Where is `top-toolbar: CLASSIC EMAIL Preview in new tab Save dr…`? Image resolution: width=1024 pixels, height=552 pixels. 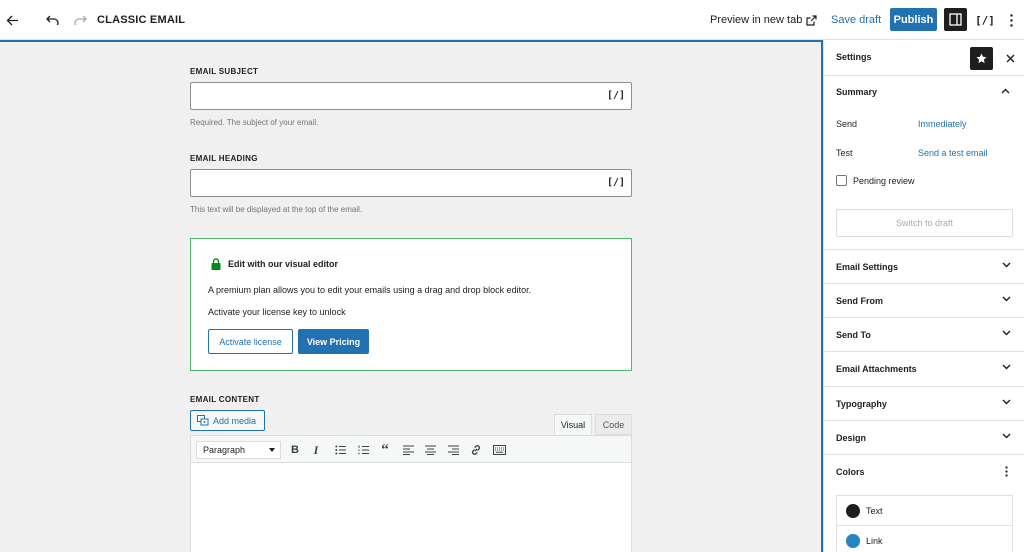 top-toolbar: CLASSIC EMAIL Preview in new tab Save dr… is located at coordinates (512, 20).